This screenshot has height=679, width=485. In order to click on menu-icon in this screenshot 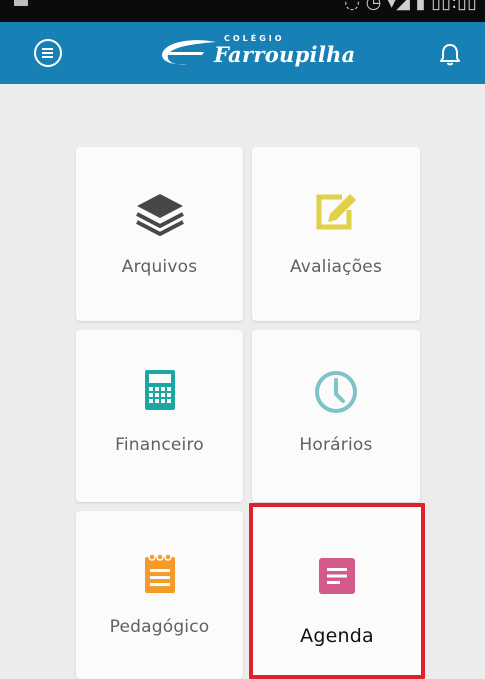, I will do `click(48, 53)`.